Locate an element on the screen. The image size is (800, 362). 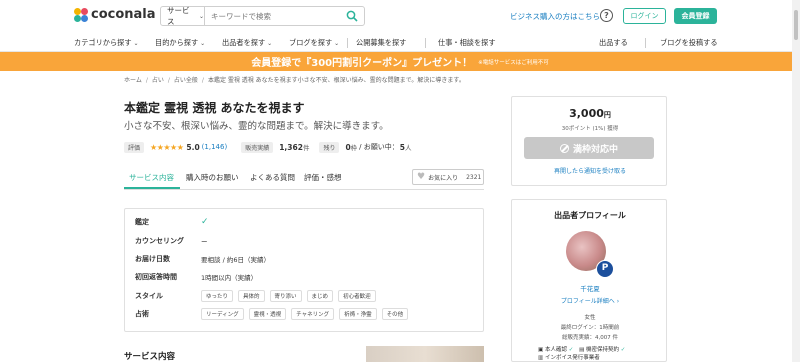
info-row: 鑑定 ✓ is located at coordinates (172, 222).